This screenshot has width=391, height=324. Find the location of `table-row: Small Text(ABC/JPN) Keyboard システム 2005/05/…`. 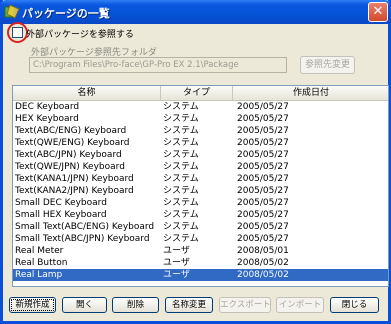

table-row: Small Text(ABC/JPN) Keyboard システム 2005/05/… is located at coordinates (200, 239).